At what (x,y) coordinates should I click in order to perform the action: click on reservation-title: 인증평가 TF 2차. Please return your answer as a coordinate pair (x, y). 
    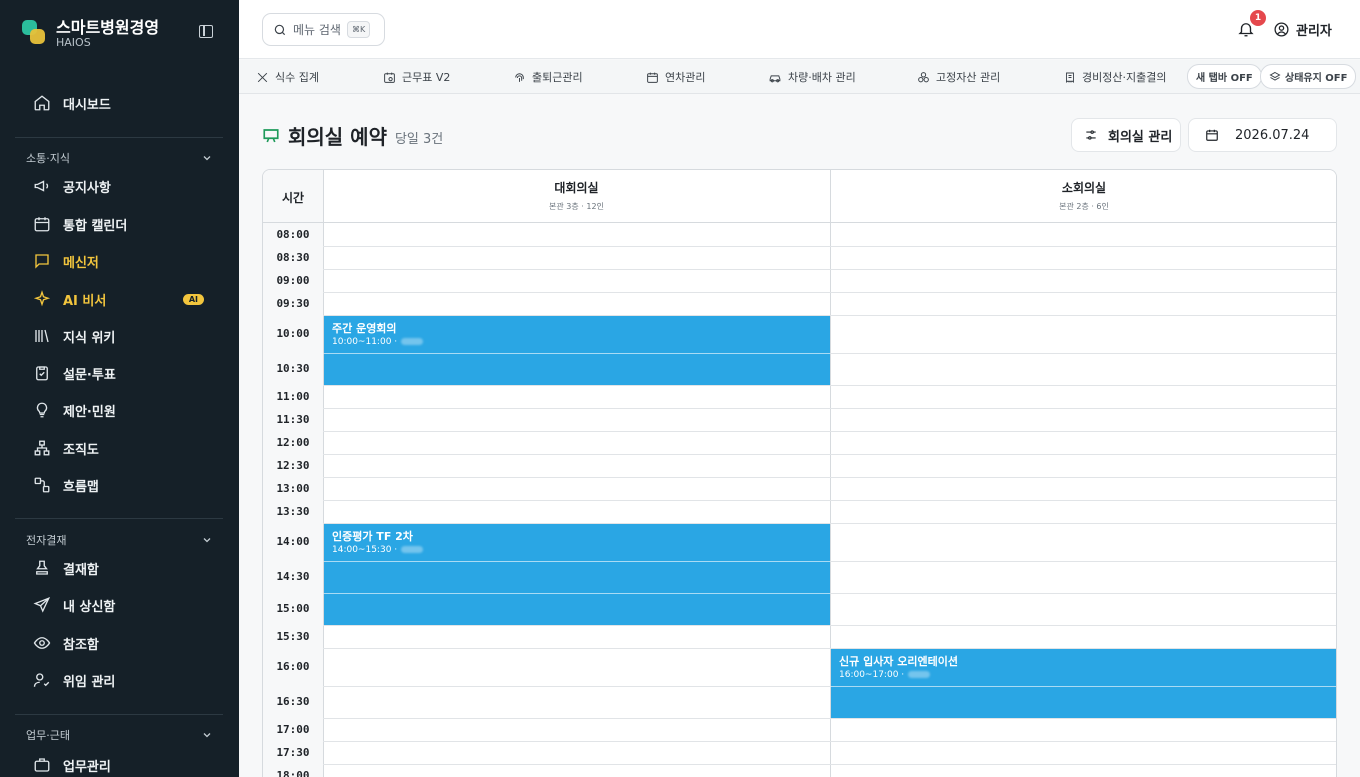
    Looking at the image, I should click on (372, 536).